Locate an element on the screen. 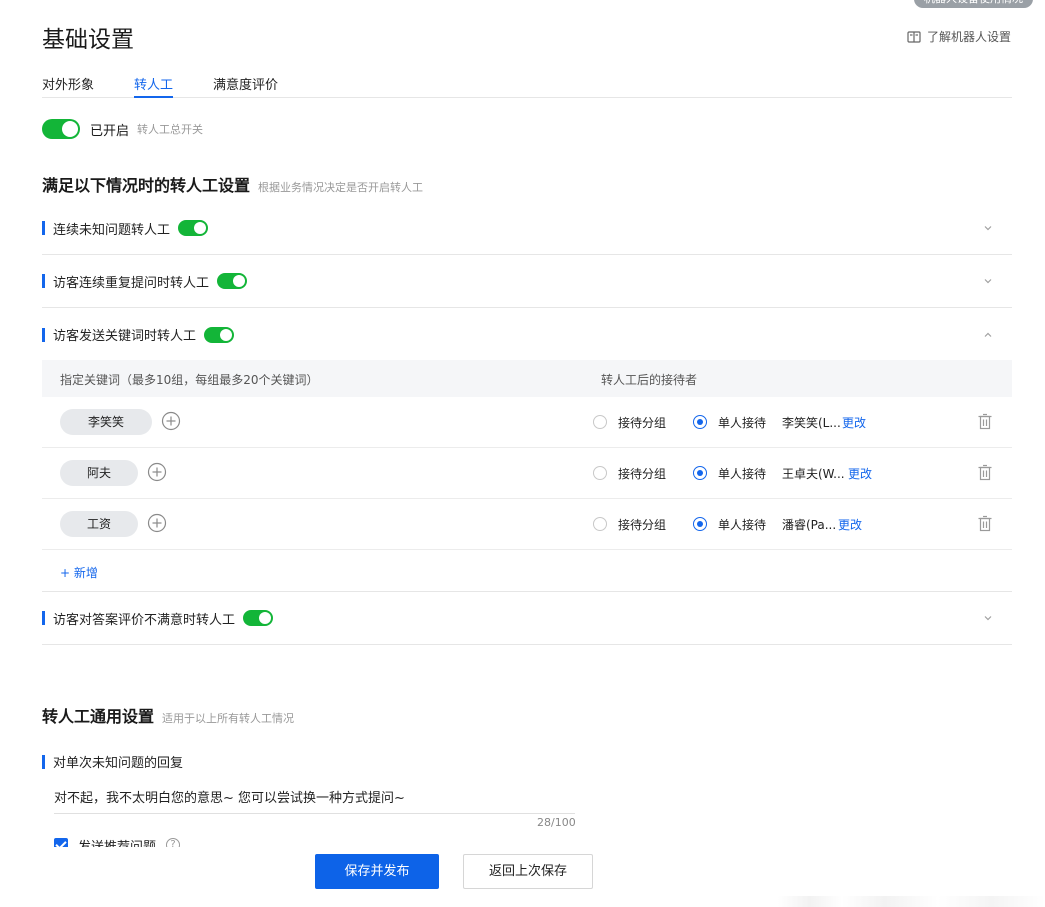 This screenshot has height=907, width=1045. book-icon is located at coordinates (914, 36).